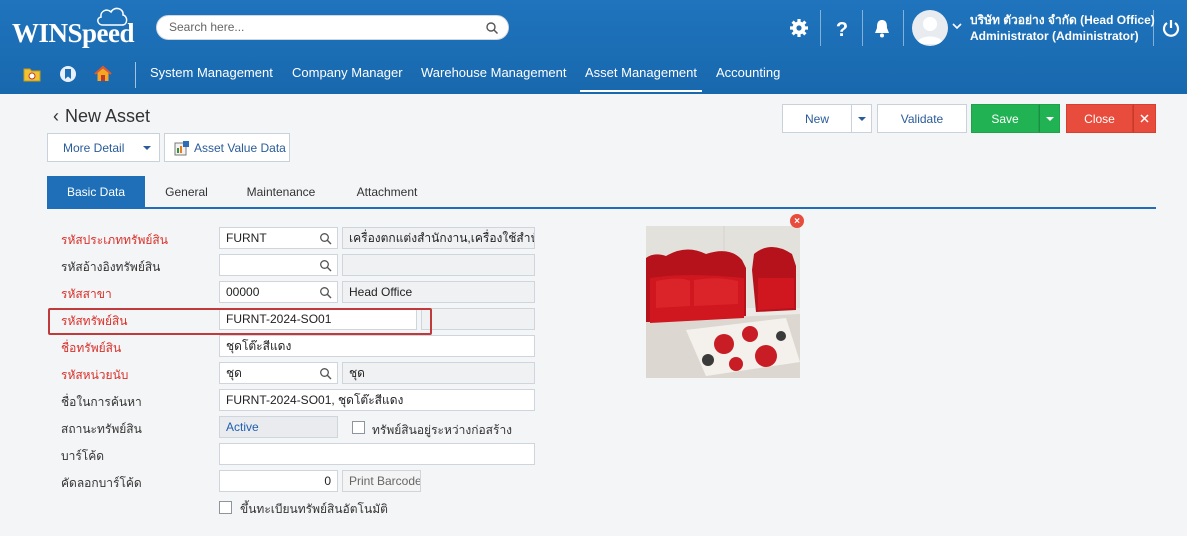 The image size is (1187, 536). What do you see at coordinates (601, 208) in the screenshot?
I see `tab-underline` at bounding box center [601, 208].